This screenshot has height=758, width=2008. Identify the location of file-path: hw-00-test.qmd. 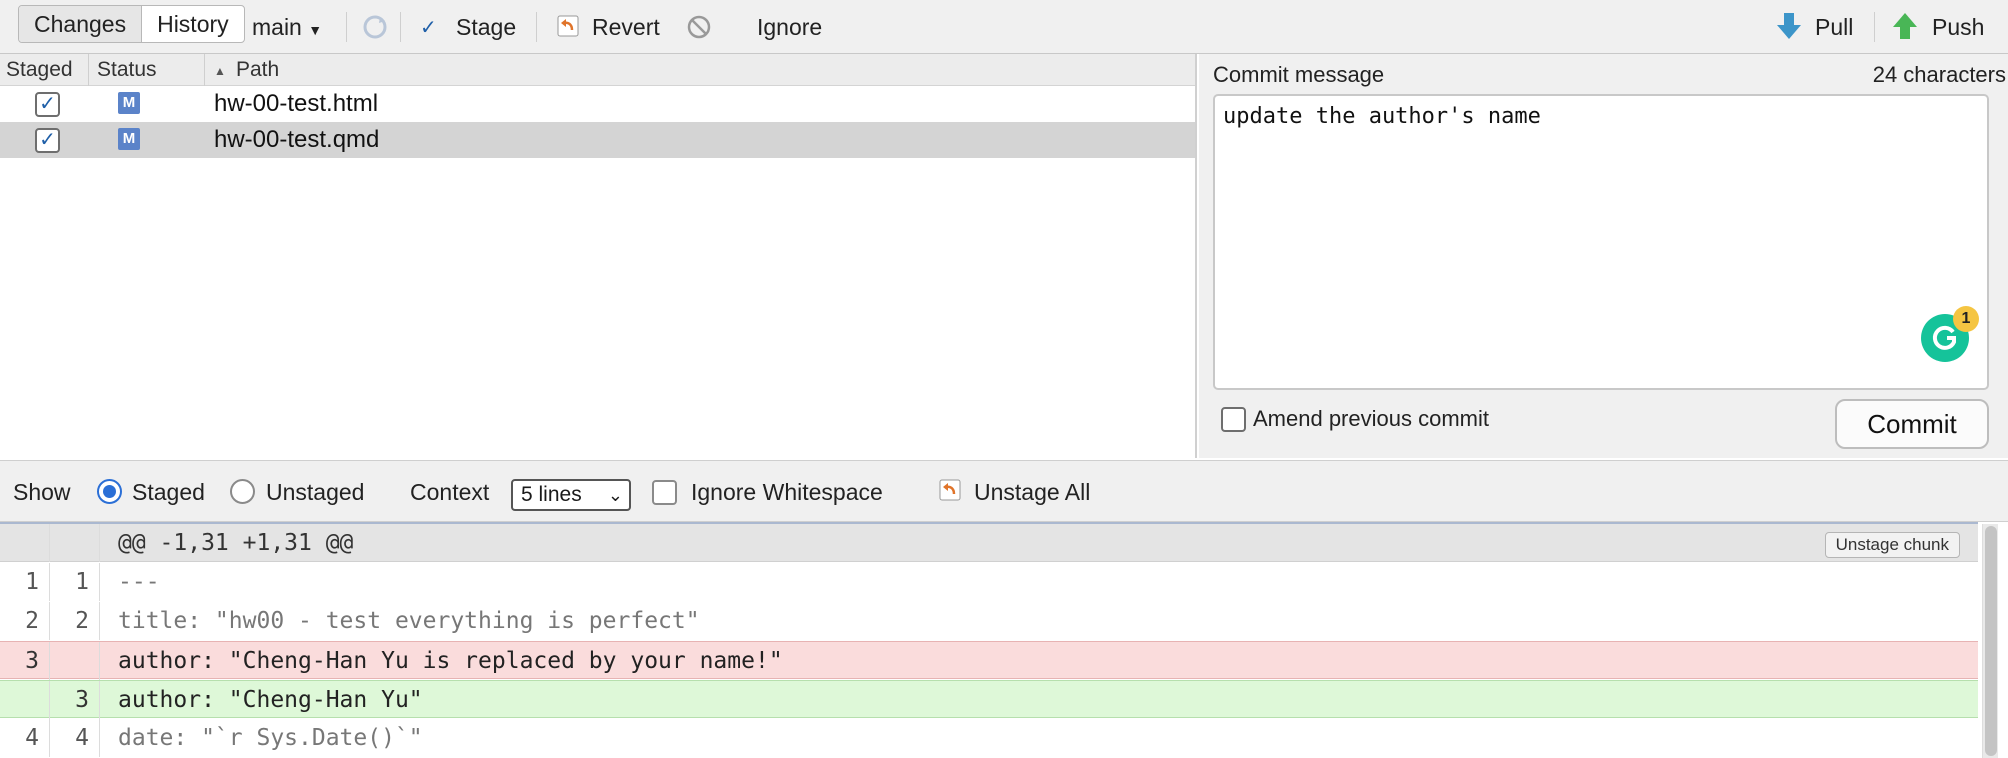
(297, 139).